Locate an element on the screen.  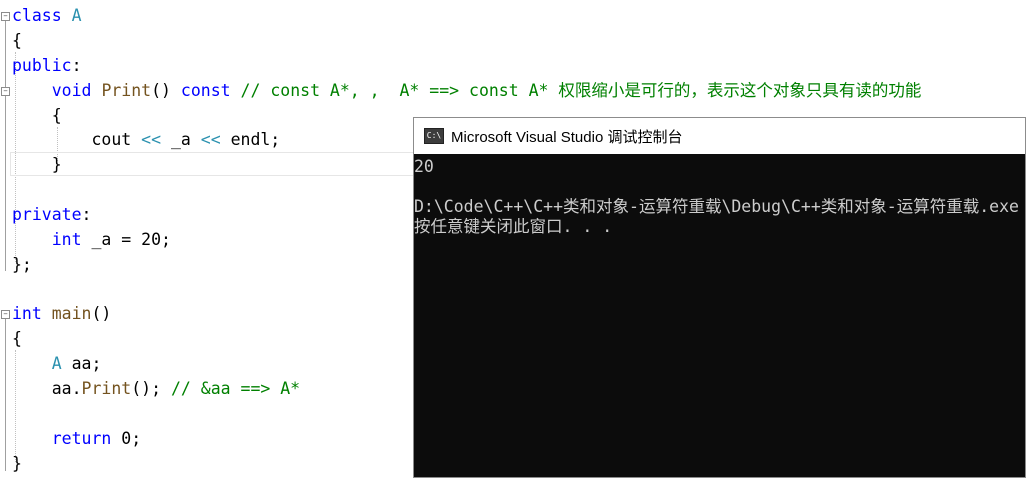
code-token: }; is located at coordinates (22, 264).